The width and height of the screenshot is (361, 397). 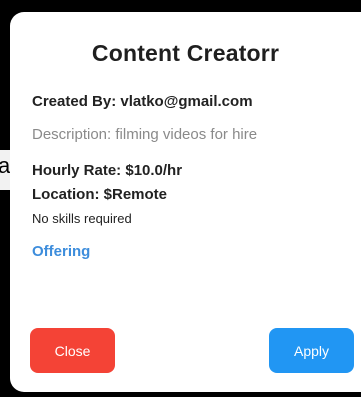 What do you see at coordinates (311, 350) in the screenshot?
I see `apply-button: Apply` at bounding box center [311, 350].